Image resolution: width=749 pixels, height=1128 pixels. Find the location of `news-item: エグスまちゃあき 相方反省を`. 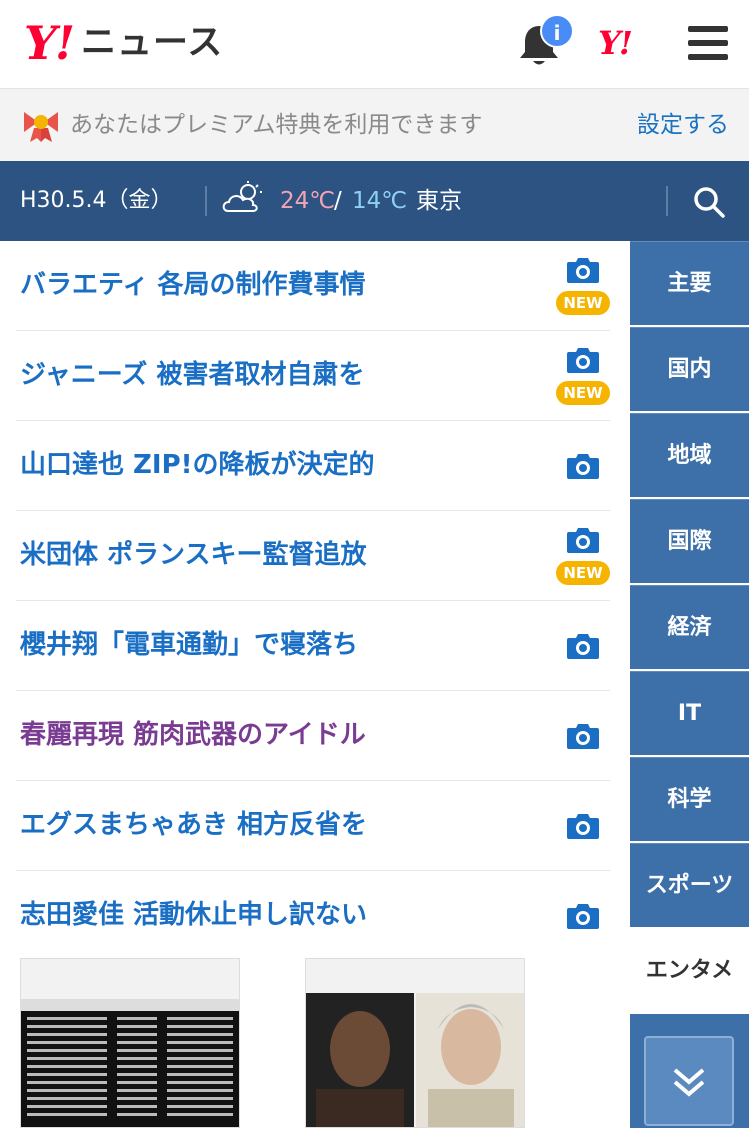

news-item: エグスまちゃあき 相方反省を is located at coordinates (313, 826).